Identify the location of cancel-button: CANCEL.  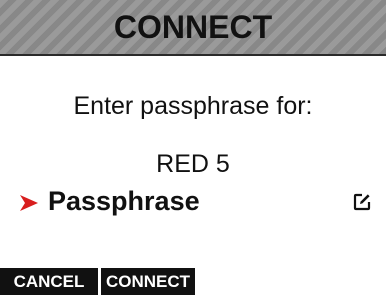
(49, 281).